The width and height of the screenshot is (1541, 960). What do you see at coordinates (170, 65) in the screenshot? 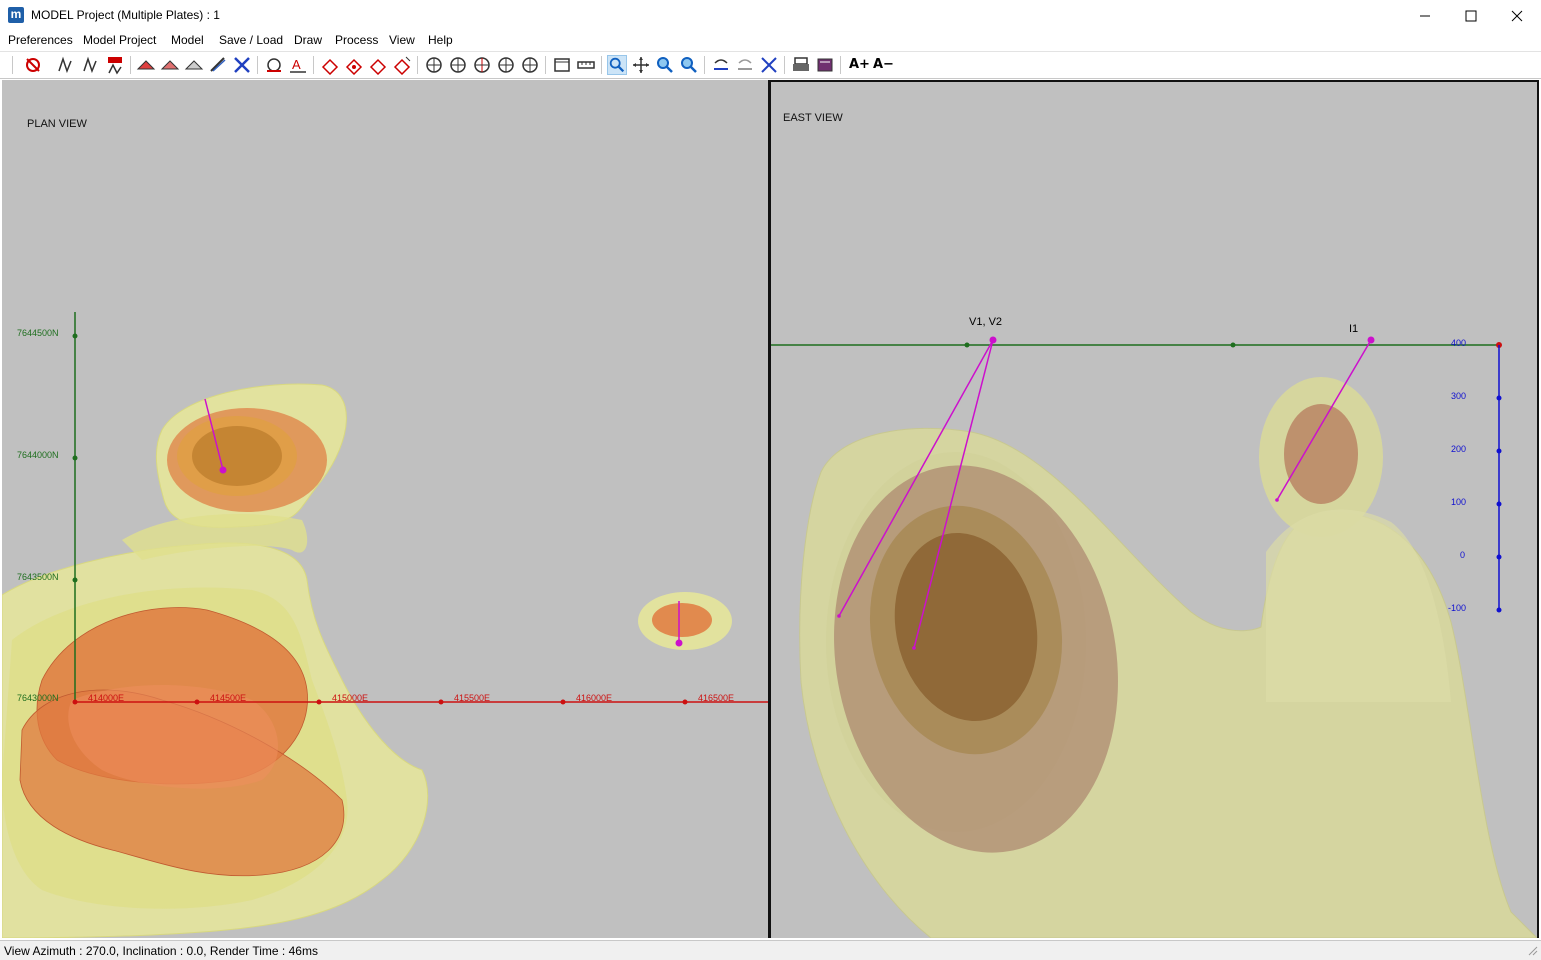
I see `plate-add-icon` at bounding box center [170, 65].